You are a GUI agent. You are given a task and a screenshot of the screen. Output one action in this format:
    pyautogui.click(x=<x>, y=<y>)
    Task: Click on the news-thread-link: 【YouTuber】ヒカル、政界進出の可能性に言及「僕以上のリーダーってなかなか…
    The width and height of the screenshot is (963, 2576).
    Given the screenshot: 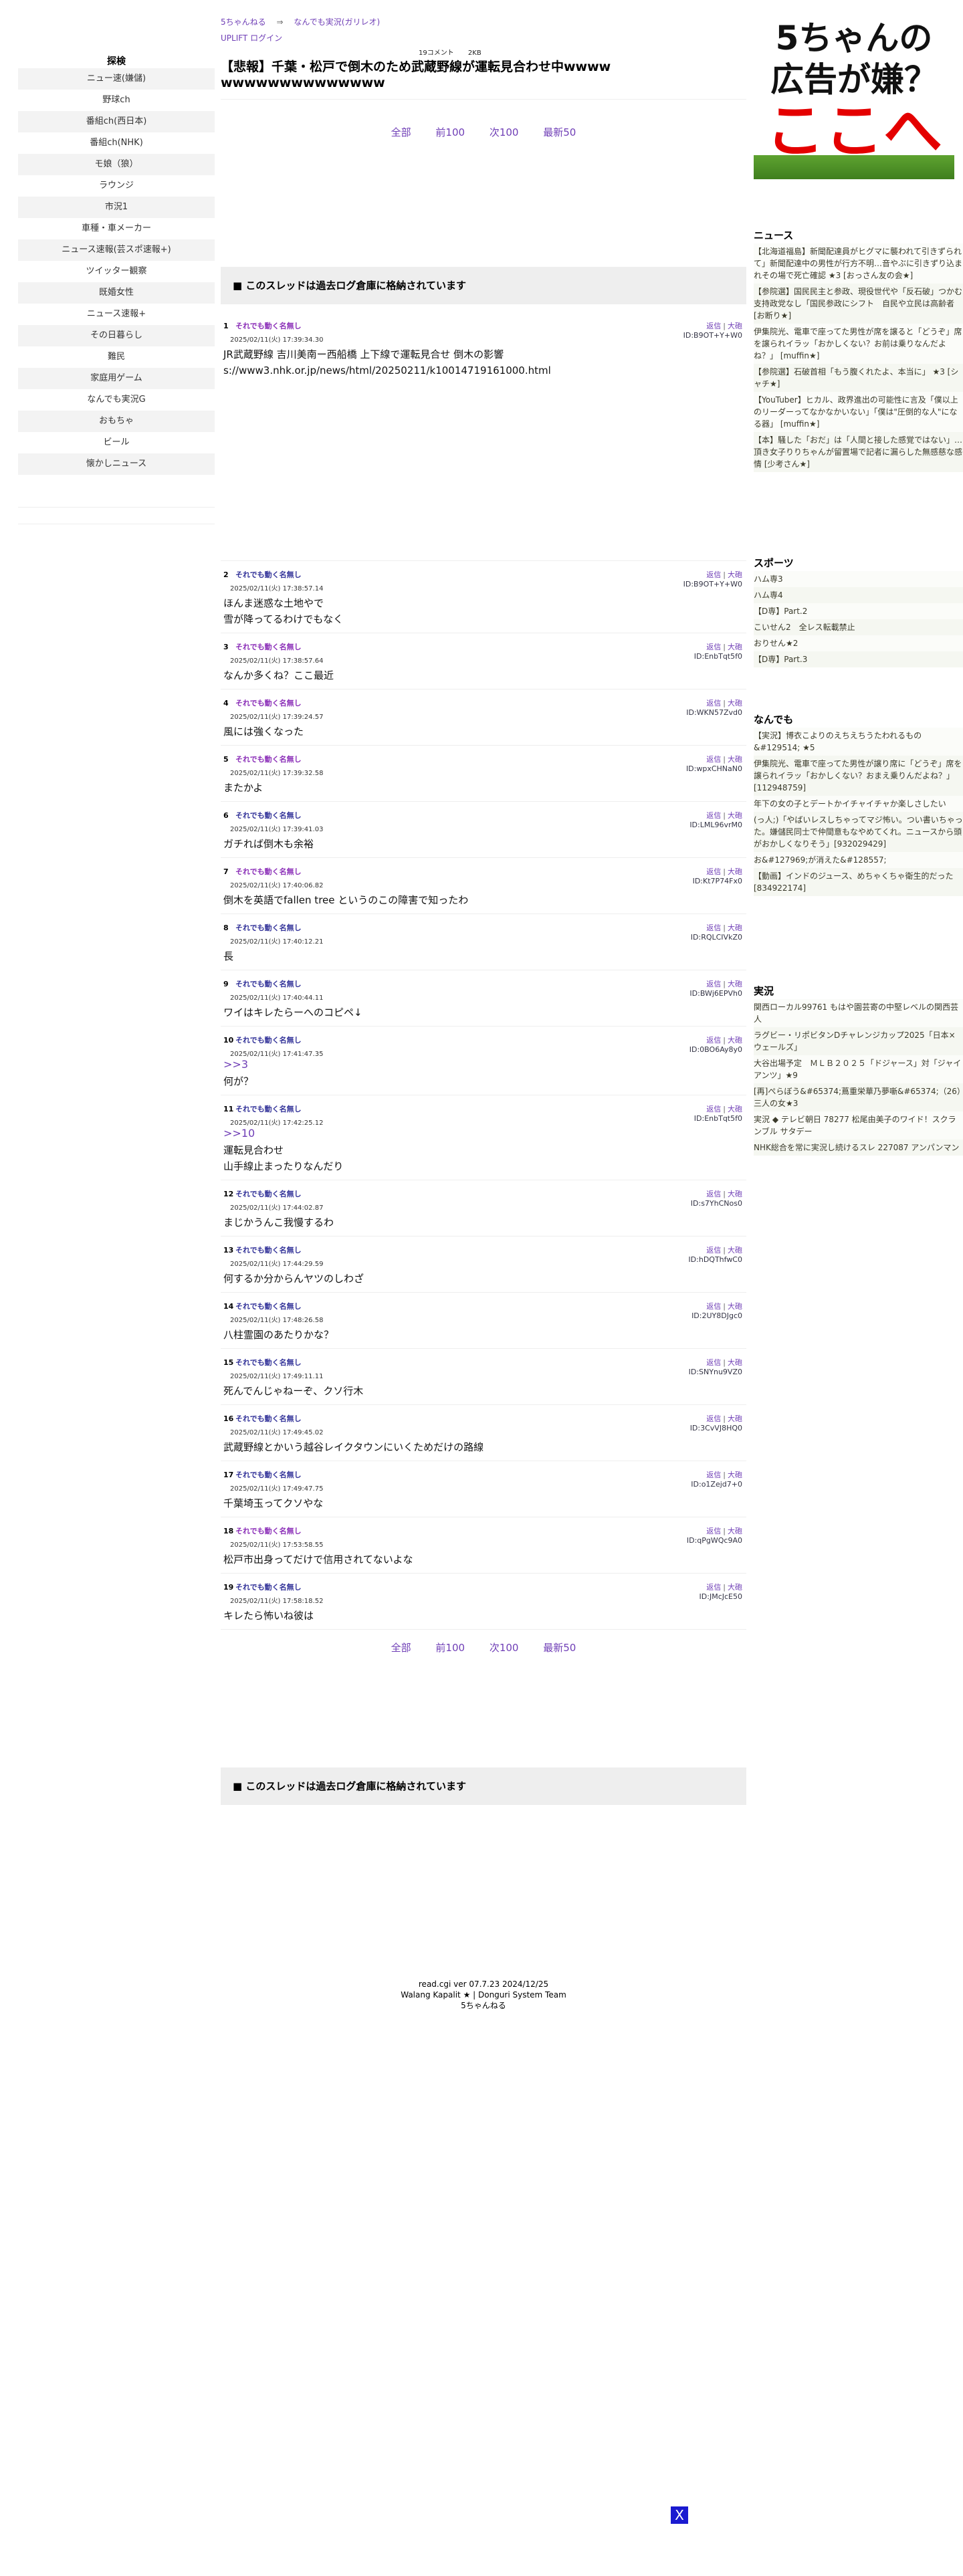 What is the action you would take?
    pyautogui.click(x=858, y=412)
    